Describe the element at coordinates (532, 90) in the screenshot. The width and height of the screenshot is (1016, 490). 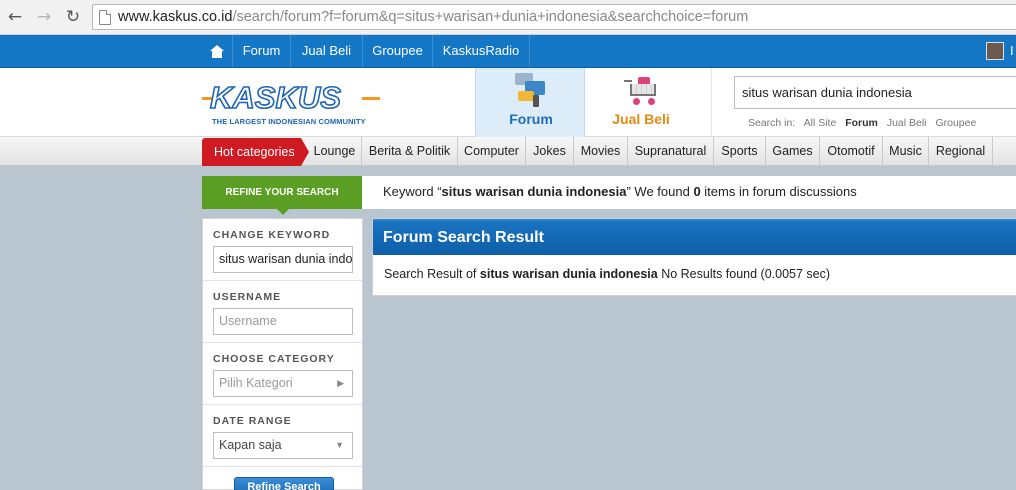
I see `forum-icon` at that location.